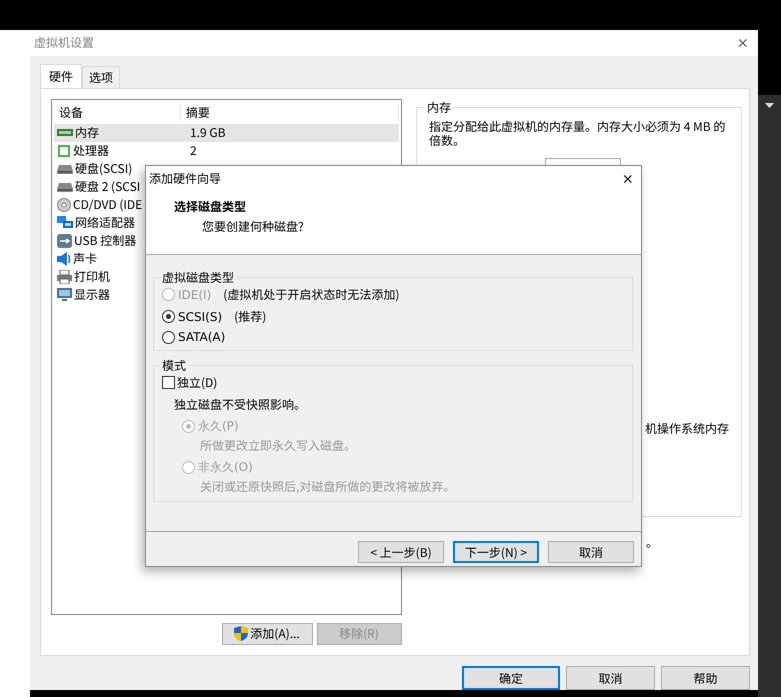 This screenshot has height=697, width=781. Describe the element at coordinates (92, 277) in the screenshot. I see `device-name: 打印机` at that location.